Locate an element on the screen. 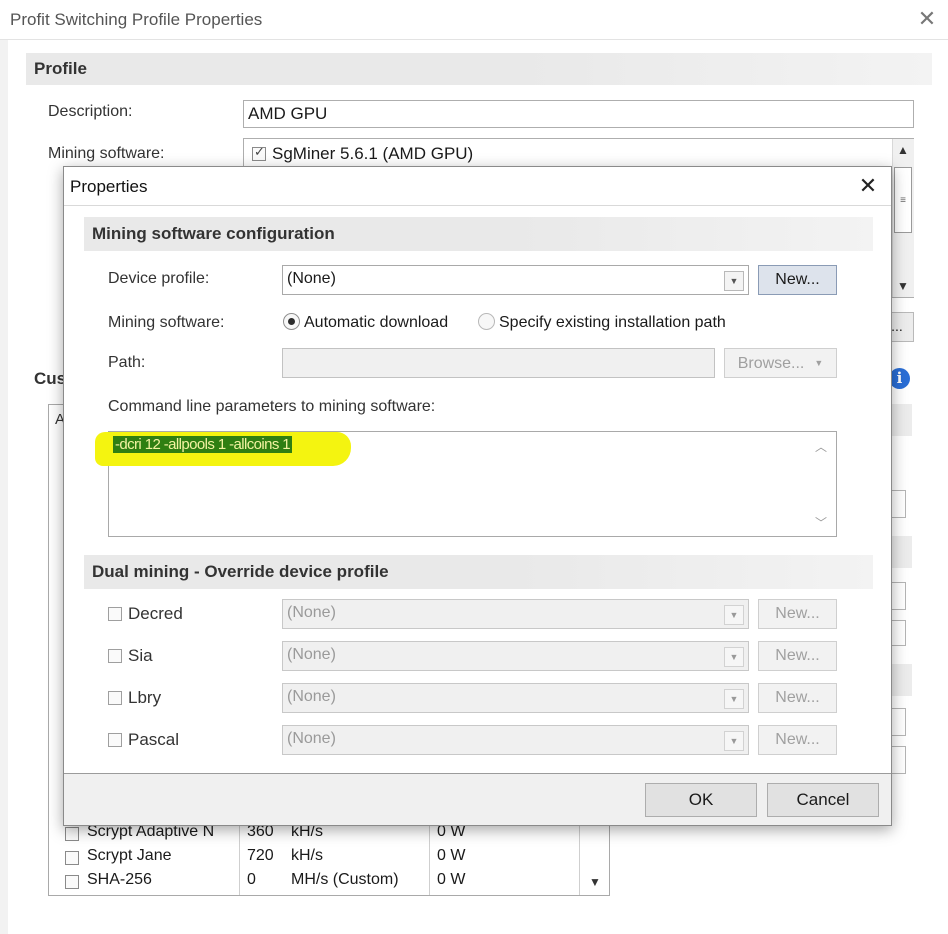 This screenshot has height=934, width=948. dual-decred-label: Decred is located at coordinates (155, 613).